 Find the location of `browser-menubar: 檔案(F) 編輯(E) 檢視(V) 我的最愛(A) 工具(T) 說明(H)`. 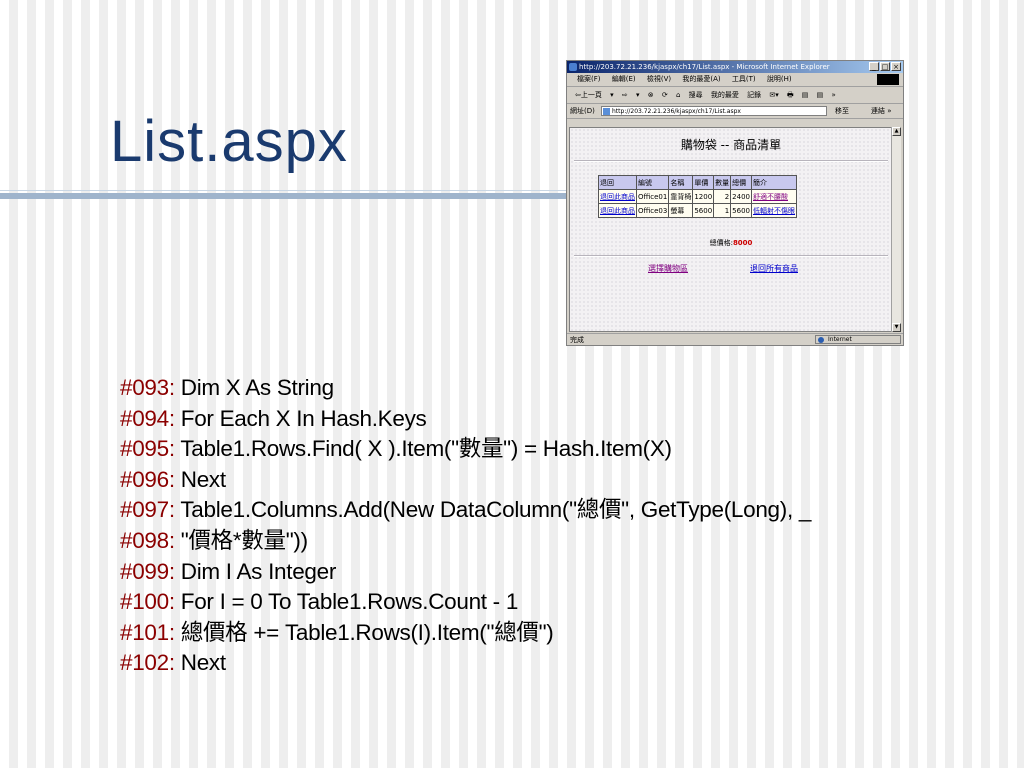

browser-menubar: 檔案(F) 編輯(E) 檢視(V) 我的最愛(A) 工具(T) 說明(H) is located at coordinates (735, 80).